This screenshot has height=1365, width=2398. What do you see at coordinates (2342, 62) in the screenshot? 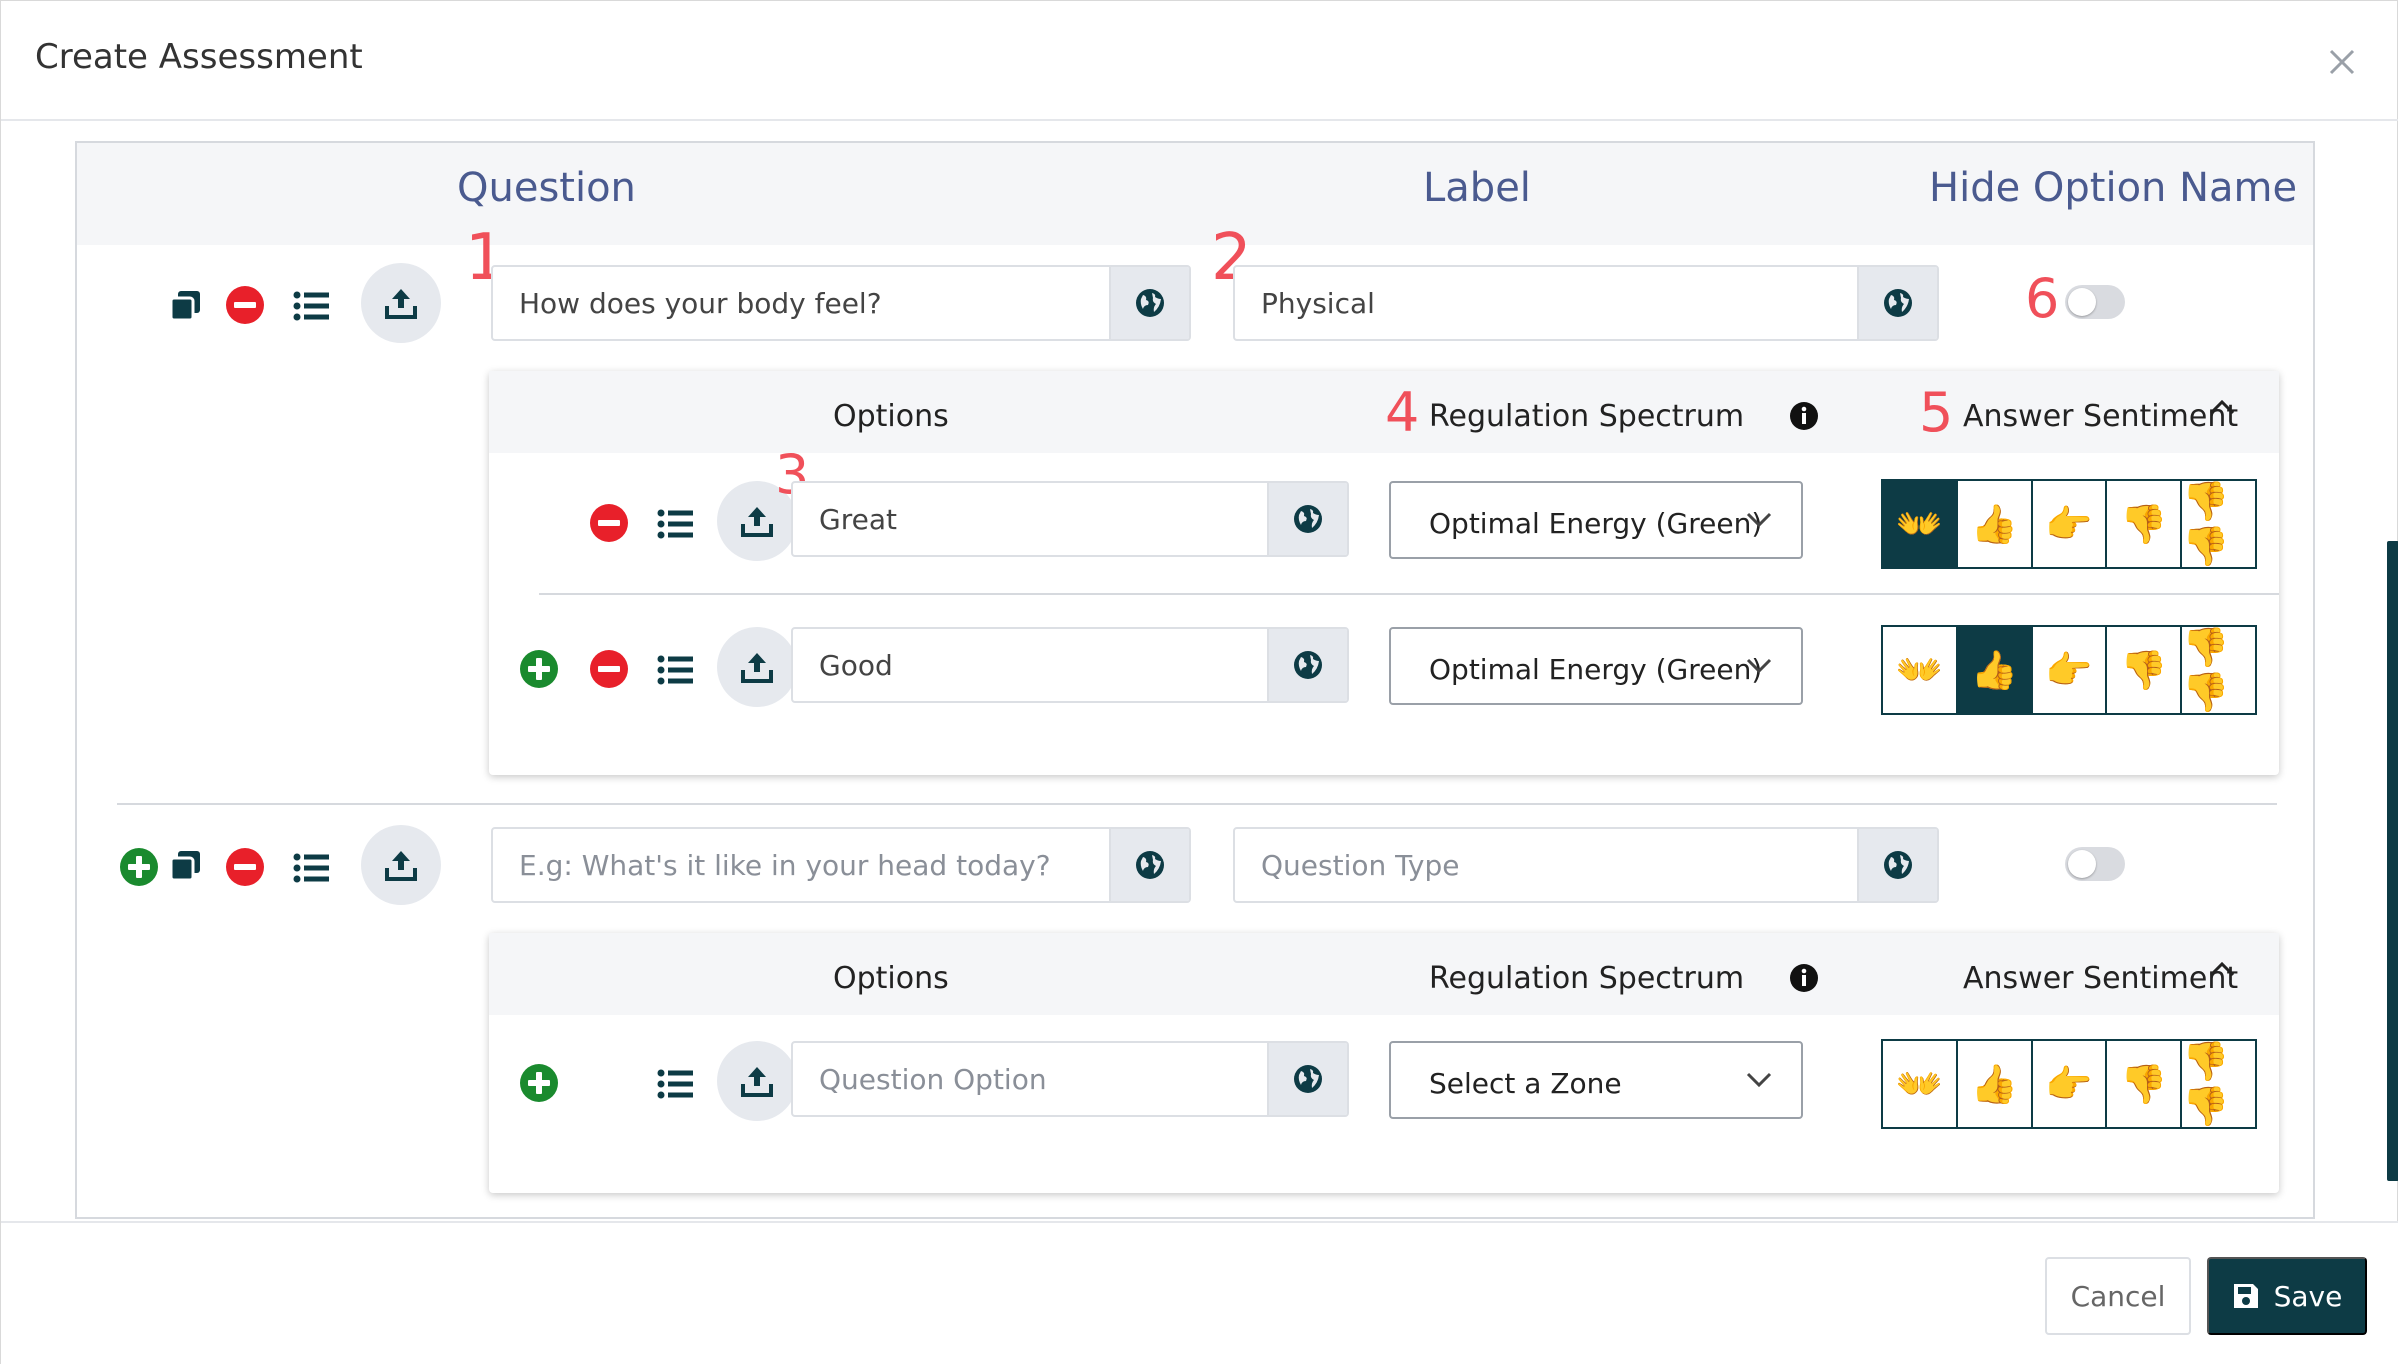
I see `close-icon` at bounding box center [2342, 62].